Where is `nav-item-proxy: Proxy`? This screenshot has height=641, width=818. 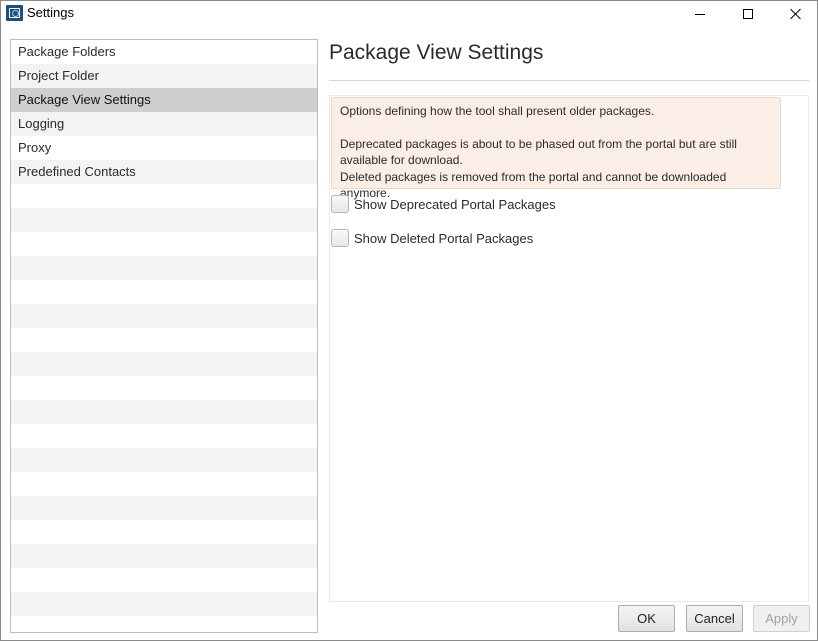
nav-item-proxy: Proxy is located at coordinates (164, 148).